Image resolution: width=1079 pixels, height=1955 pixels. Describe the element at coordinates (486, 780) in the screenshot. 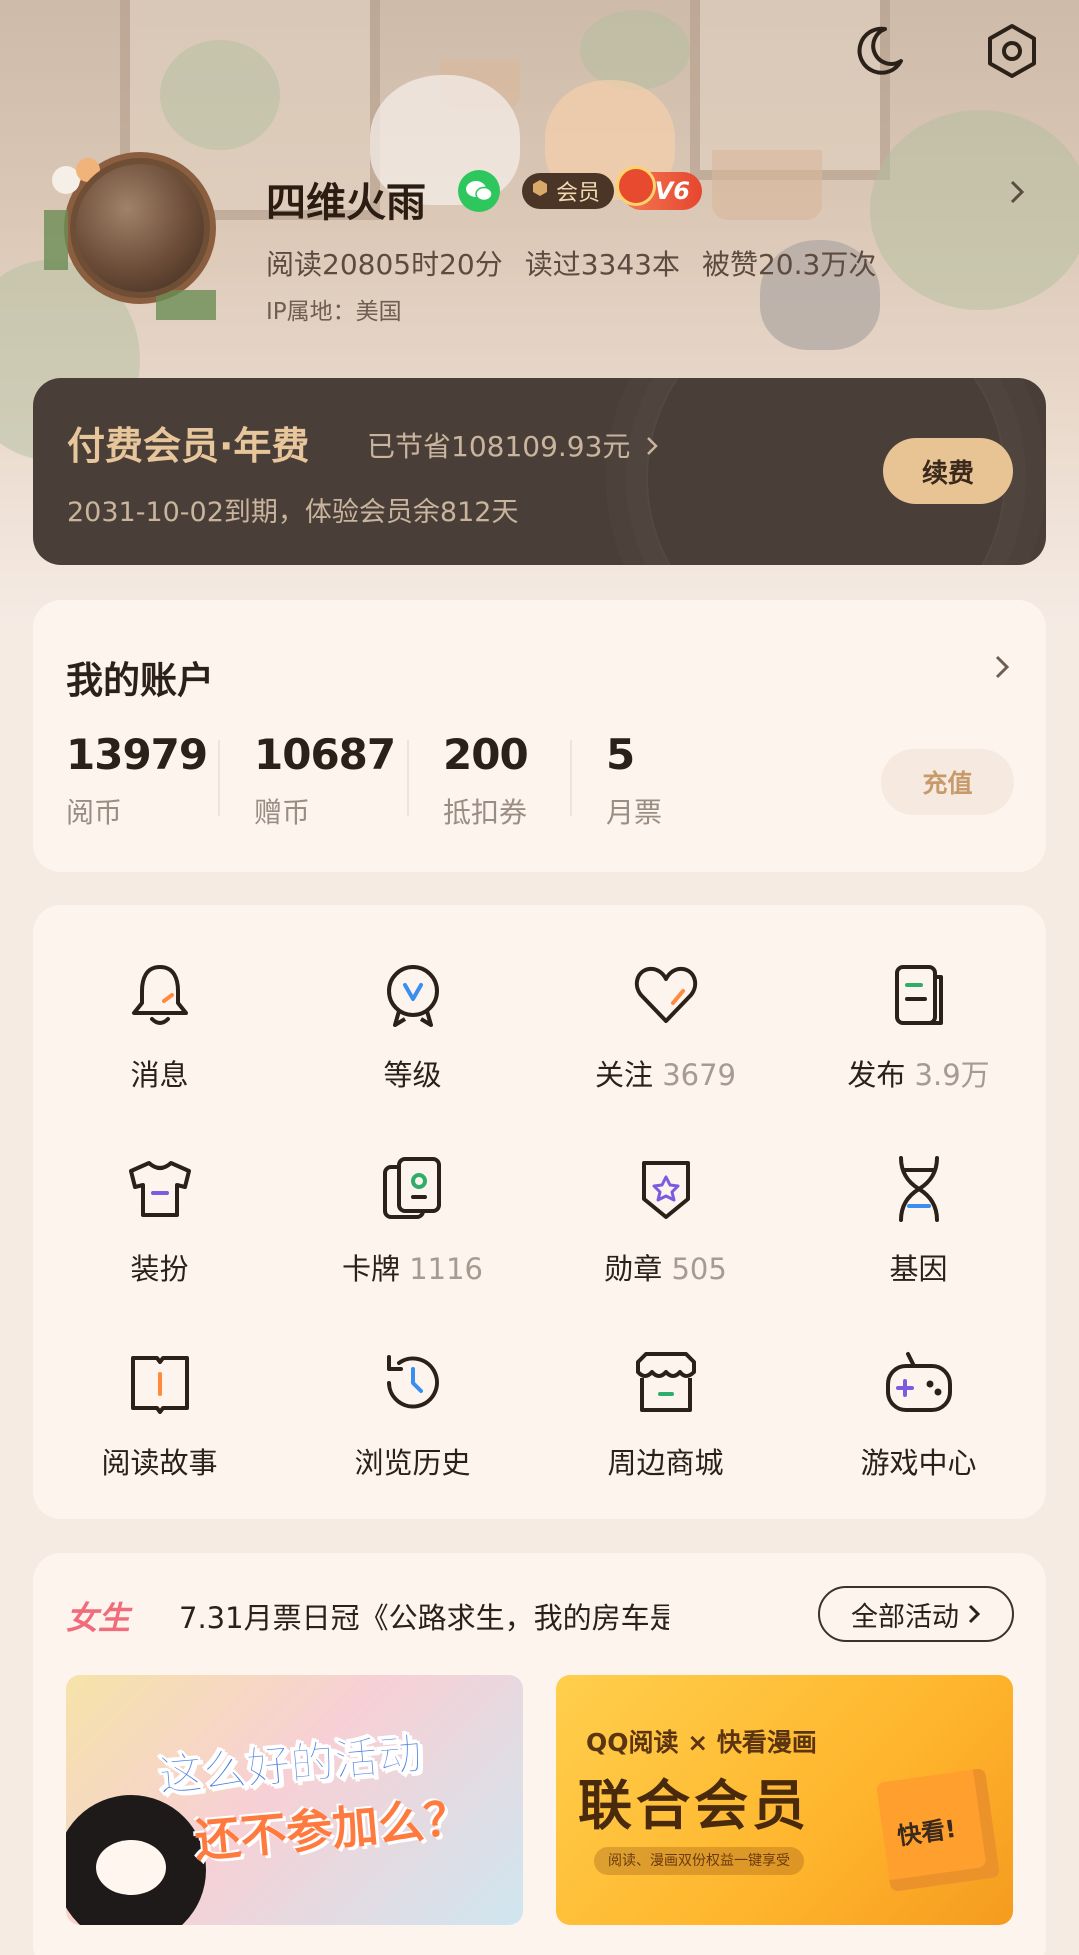

I see `account-vouchers: 200 抵扣券` at that location.